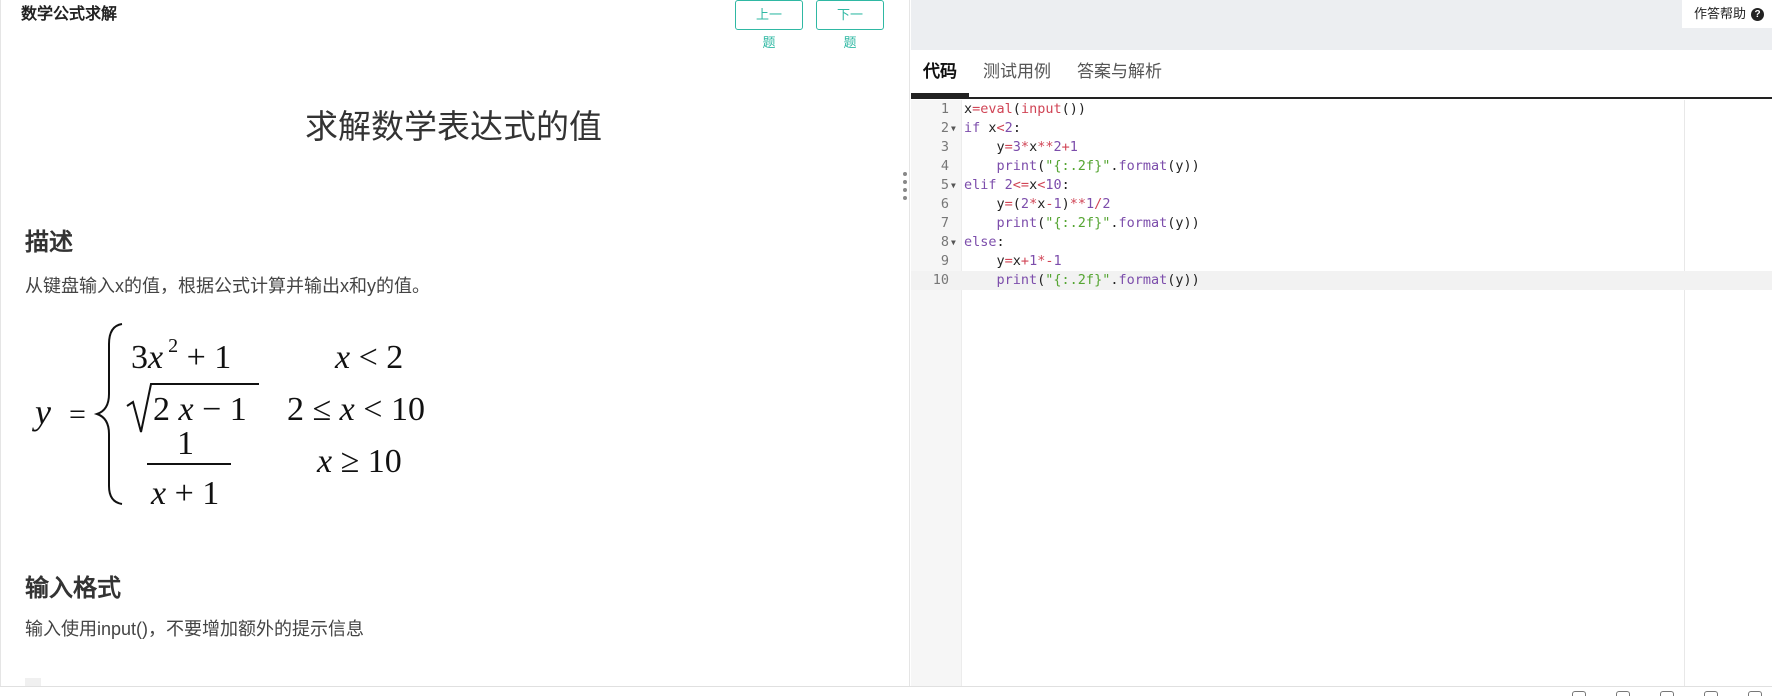 Image resolution: width=1772 pixels, height=696 pixels. What do you see at coordinates (1341, 147) in the screenshot?
I see `code-line: 3 y=3*x**2+1` at bounding box center [1341, 147].